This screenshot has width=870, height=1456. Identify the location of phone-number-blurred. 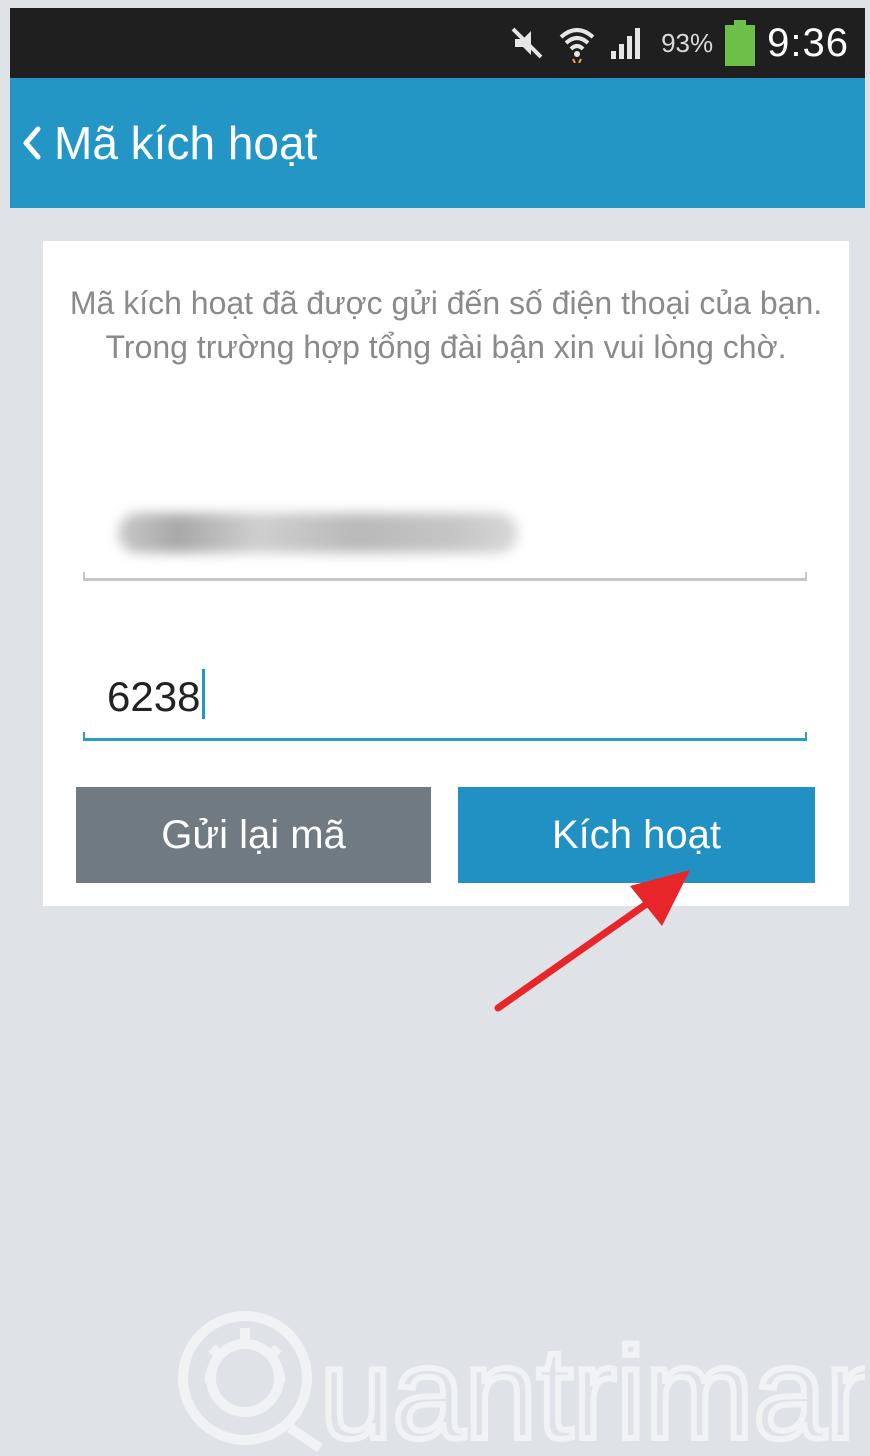
(318, 533).